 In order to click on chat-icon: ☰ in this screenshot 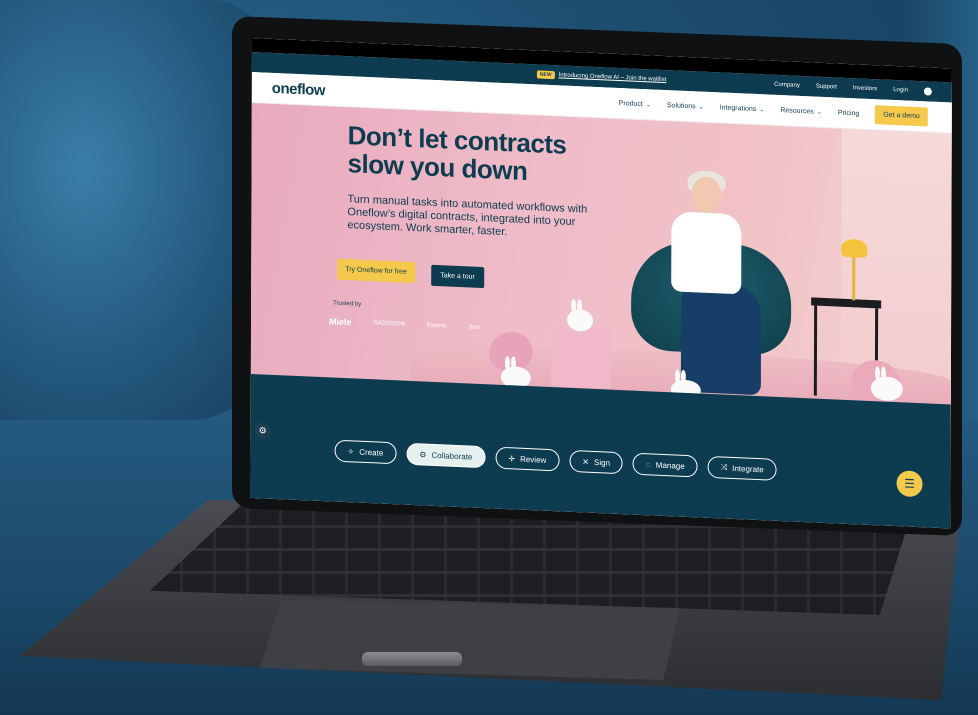, I will do `click(909, 484)`.